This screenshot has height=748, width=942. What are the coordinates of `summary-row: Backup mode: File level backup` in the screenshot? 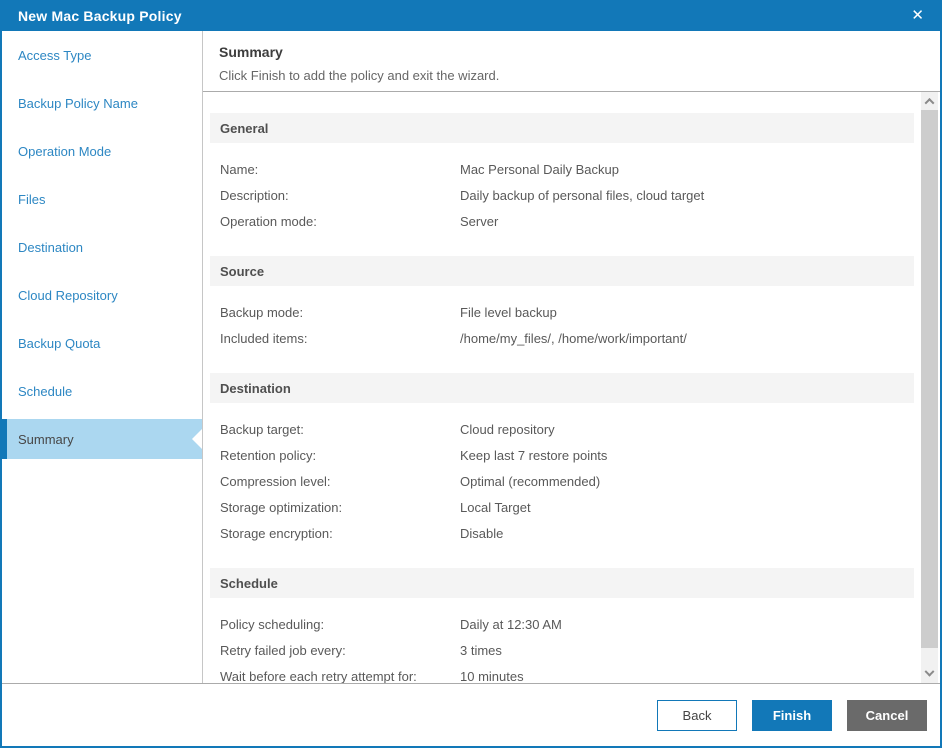 It's located at (567, 312).